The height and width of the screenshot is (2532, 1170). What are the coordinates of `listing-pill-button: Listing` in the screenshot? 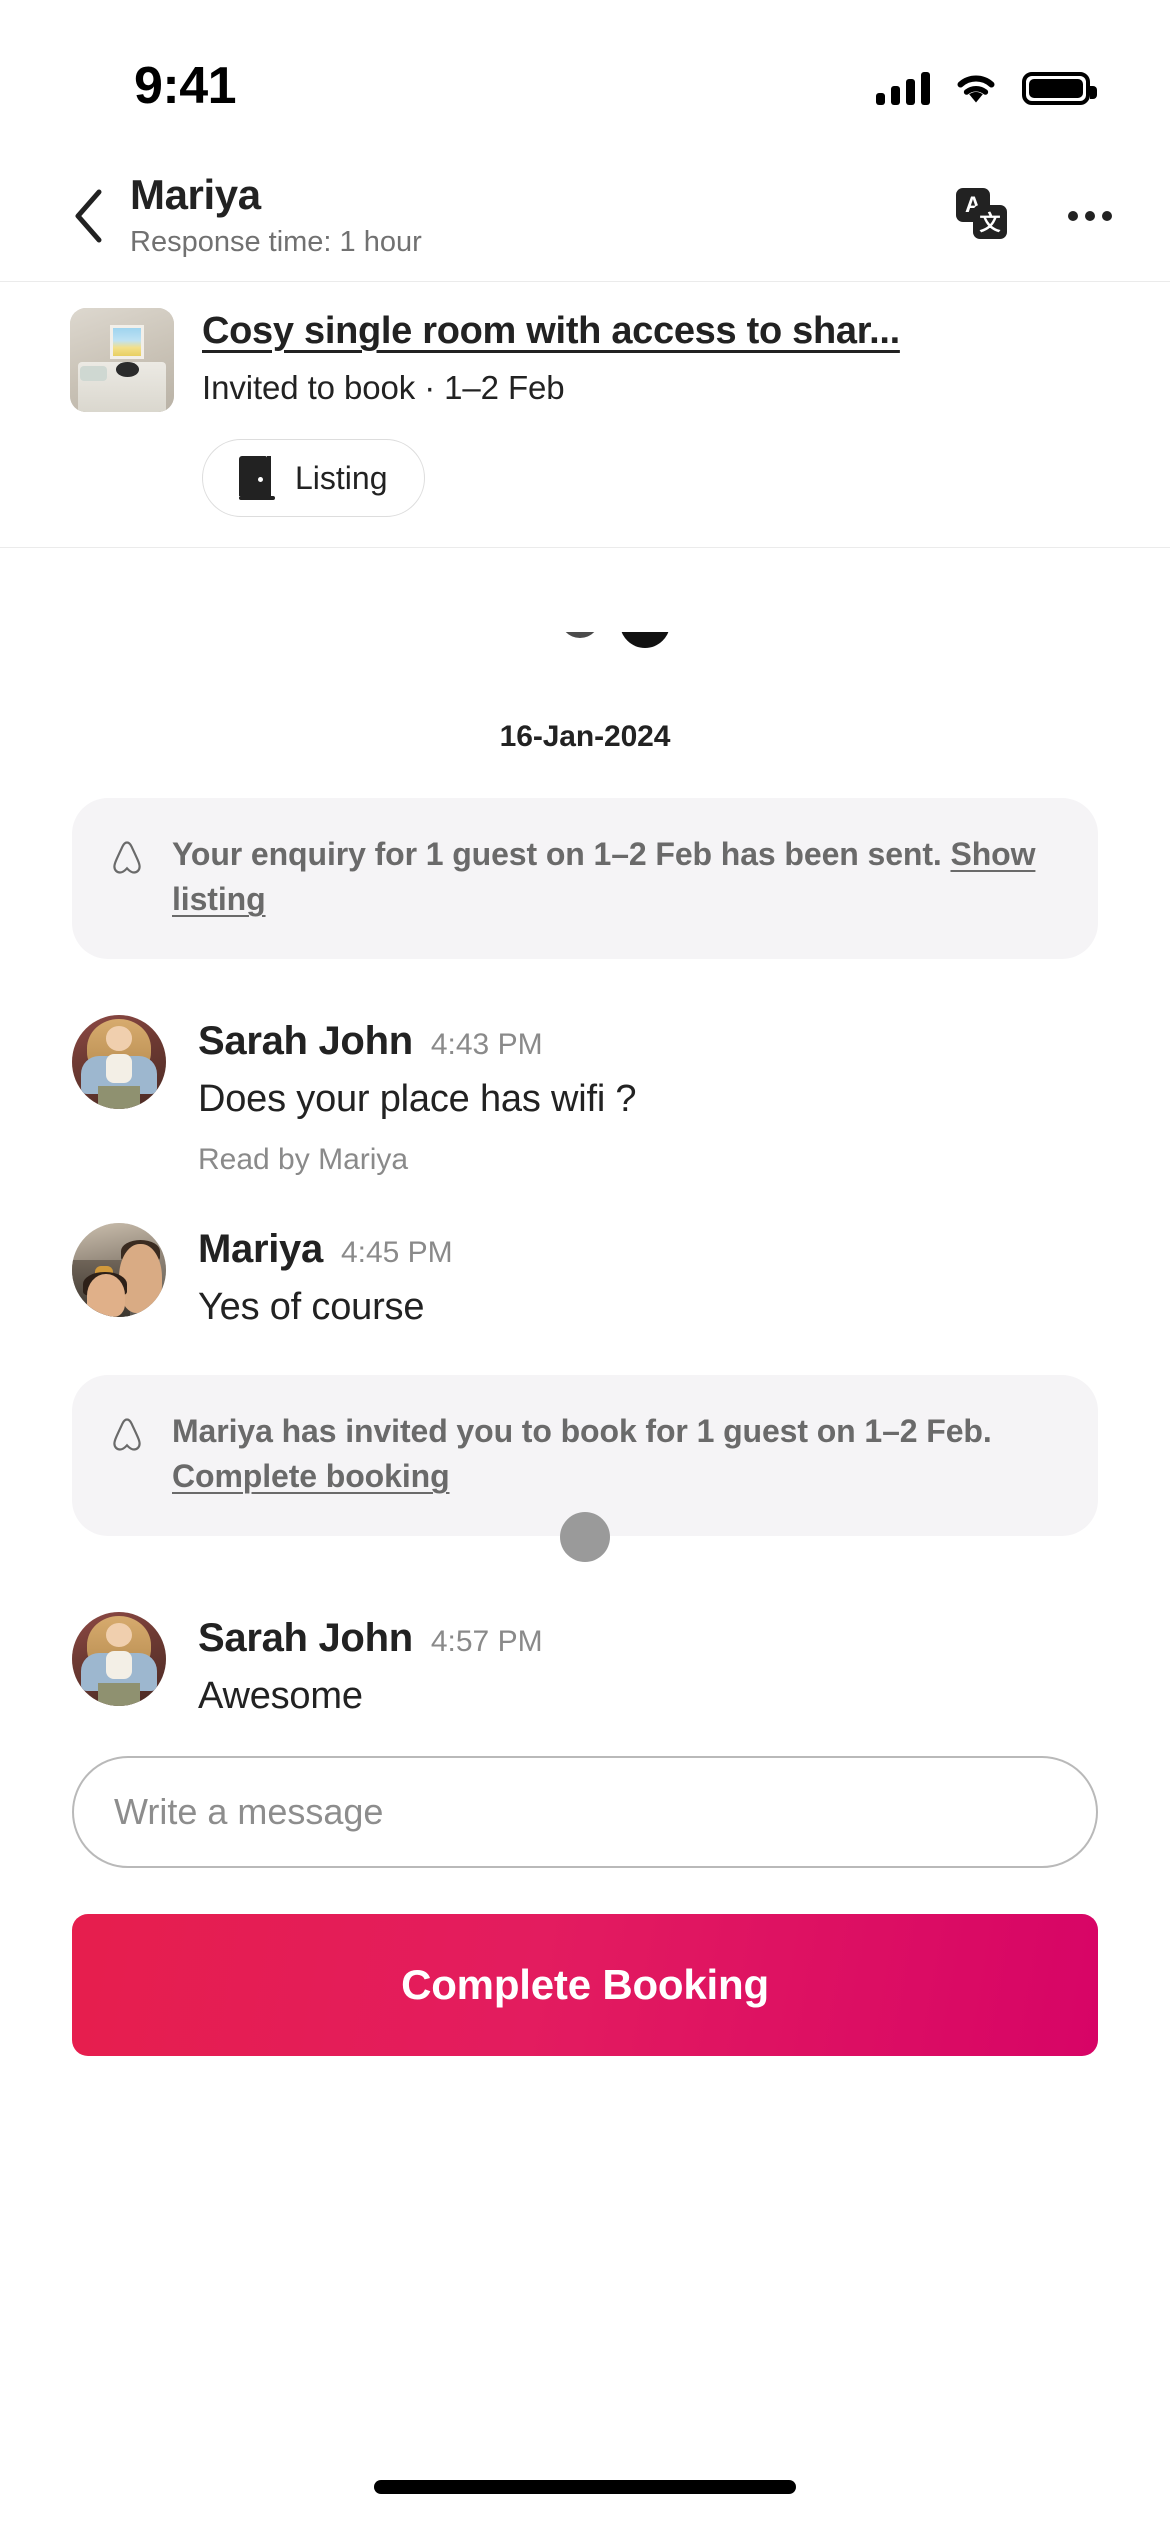 It's located at (313, 478).